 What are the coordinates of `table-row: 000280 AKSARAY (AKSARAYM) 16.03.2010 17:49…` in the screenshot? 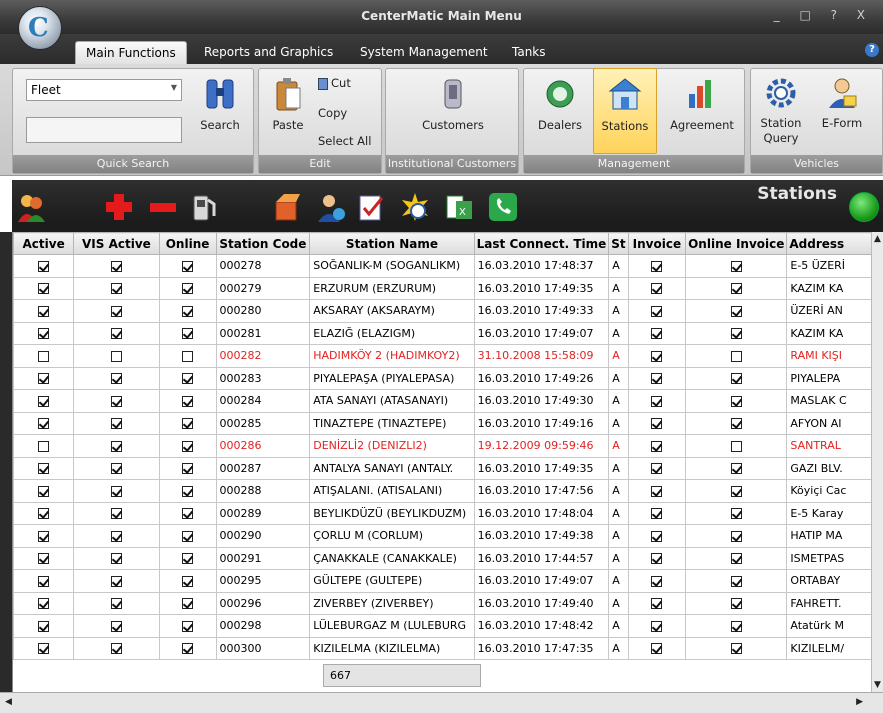 It's located at (448, 311).